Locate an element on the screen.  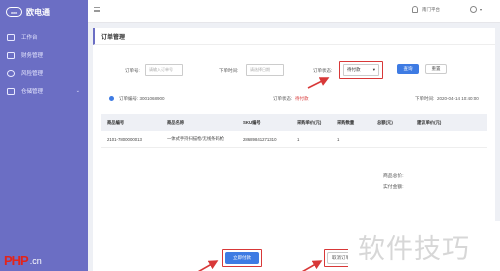
order-number: 订单编号: 3001068900 is located at coordinates (142, 98).